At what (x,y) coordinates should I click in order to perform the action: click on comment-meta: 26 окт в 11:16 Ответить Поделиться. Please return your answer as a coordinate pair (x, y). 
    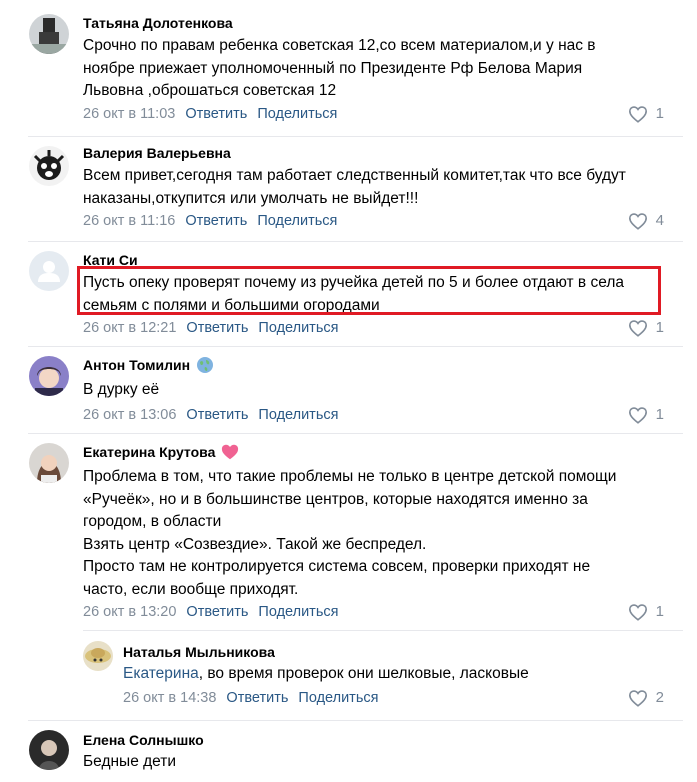
    Looking at the image, I should click on (215, 221).